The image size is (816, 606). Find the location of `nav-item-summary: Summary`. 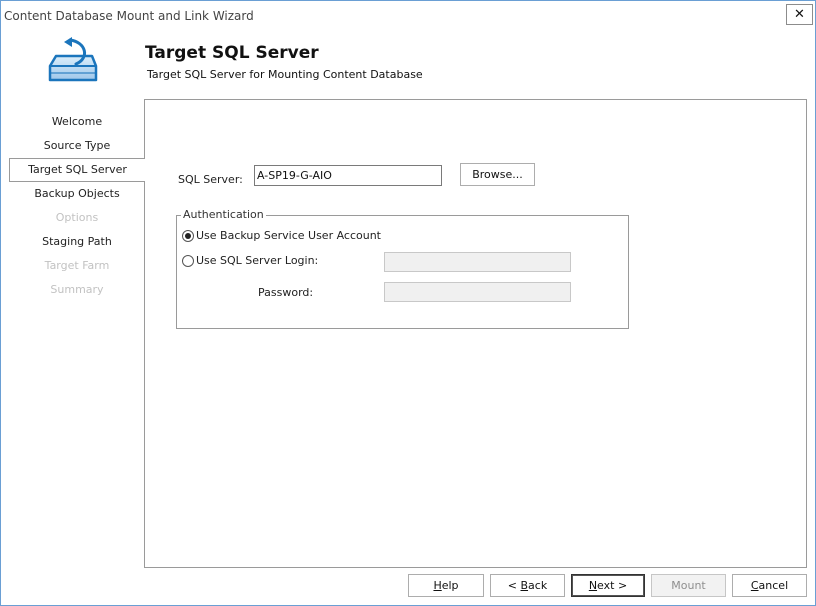

nav-item-summary: Summary is located at coordinates (77, 289).